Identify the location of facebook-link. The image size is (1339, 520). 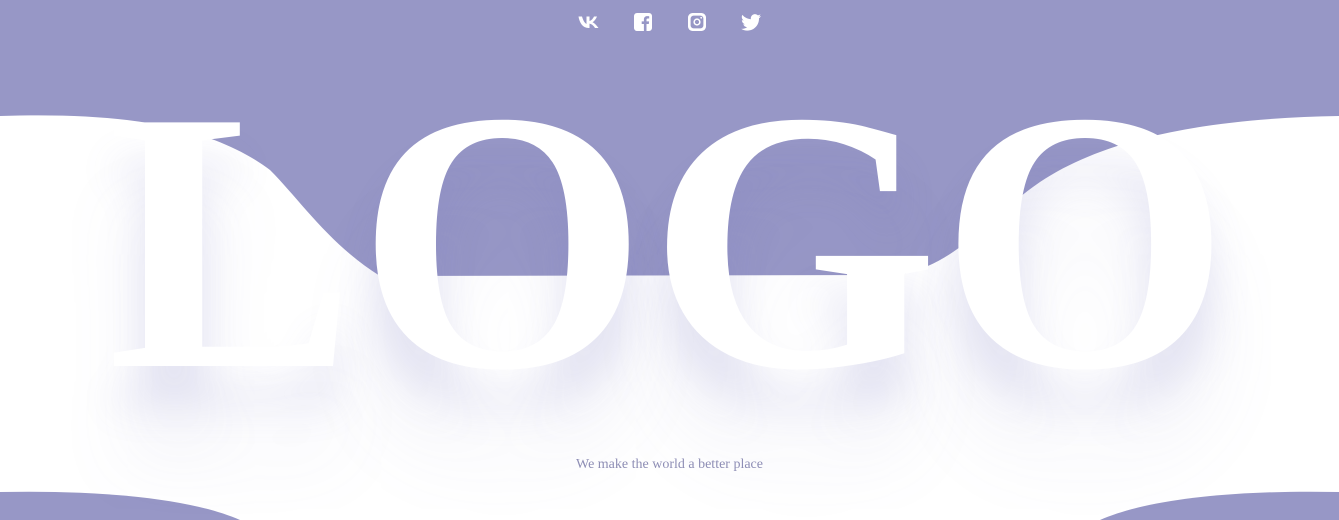
(643, 22).